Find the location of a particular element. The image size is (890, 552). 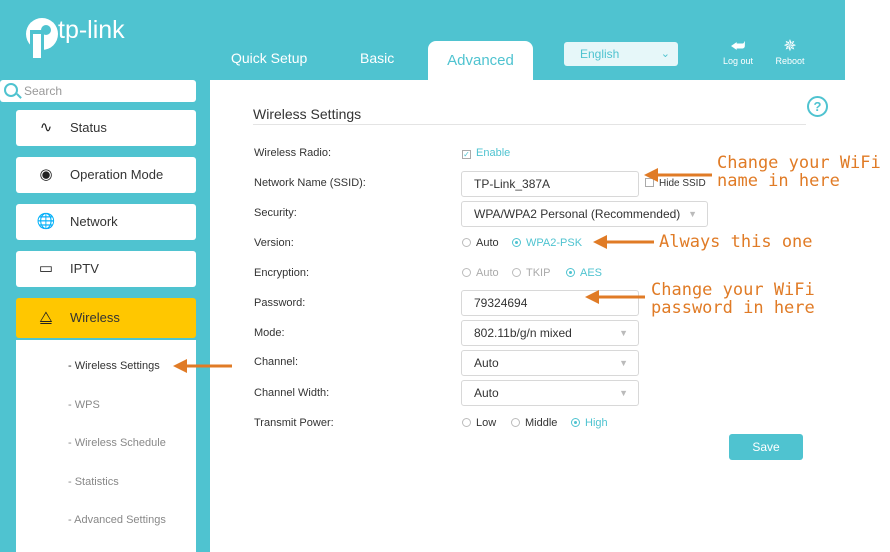

arrowhead-version is located at coordinates (600, 242).